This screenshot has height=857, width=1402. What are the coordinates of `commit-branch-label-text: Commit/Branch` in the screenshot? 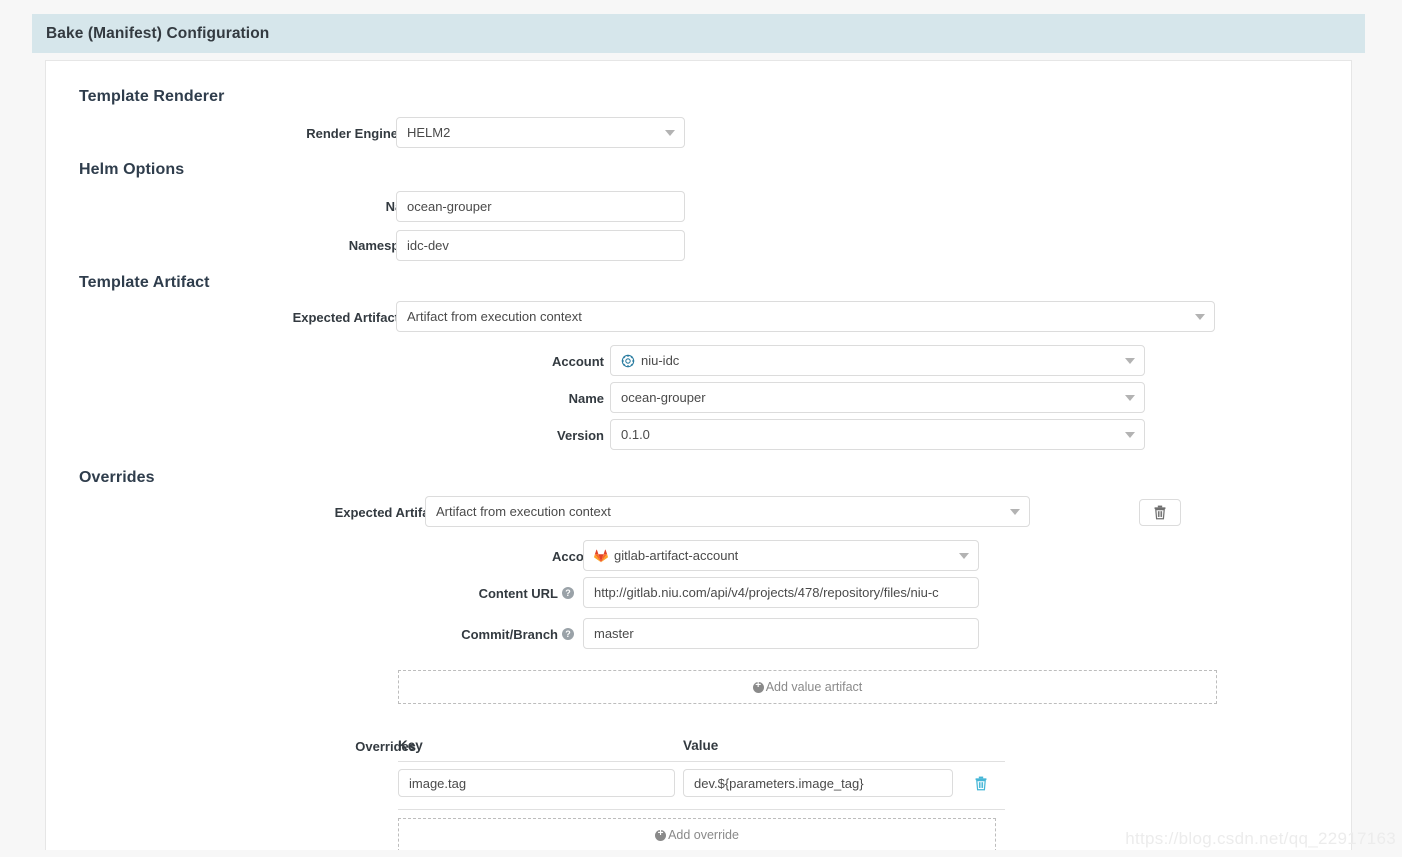 It's located at (509, 634).